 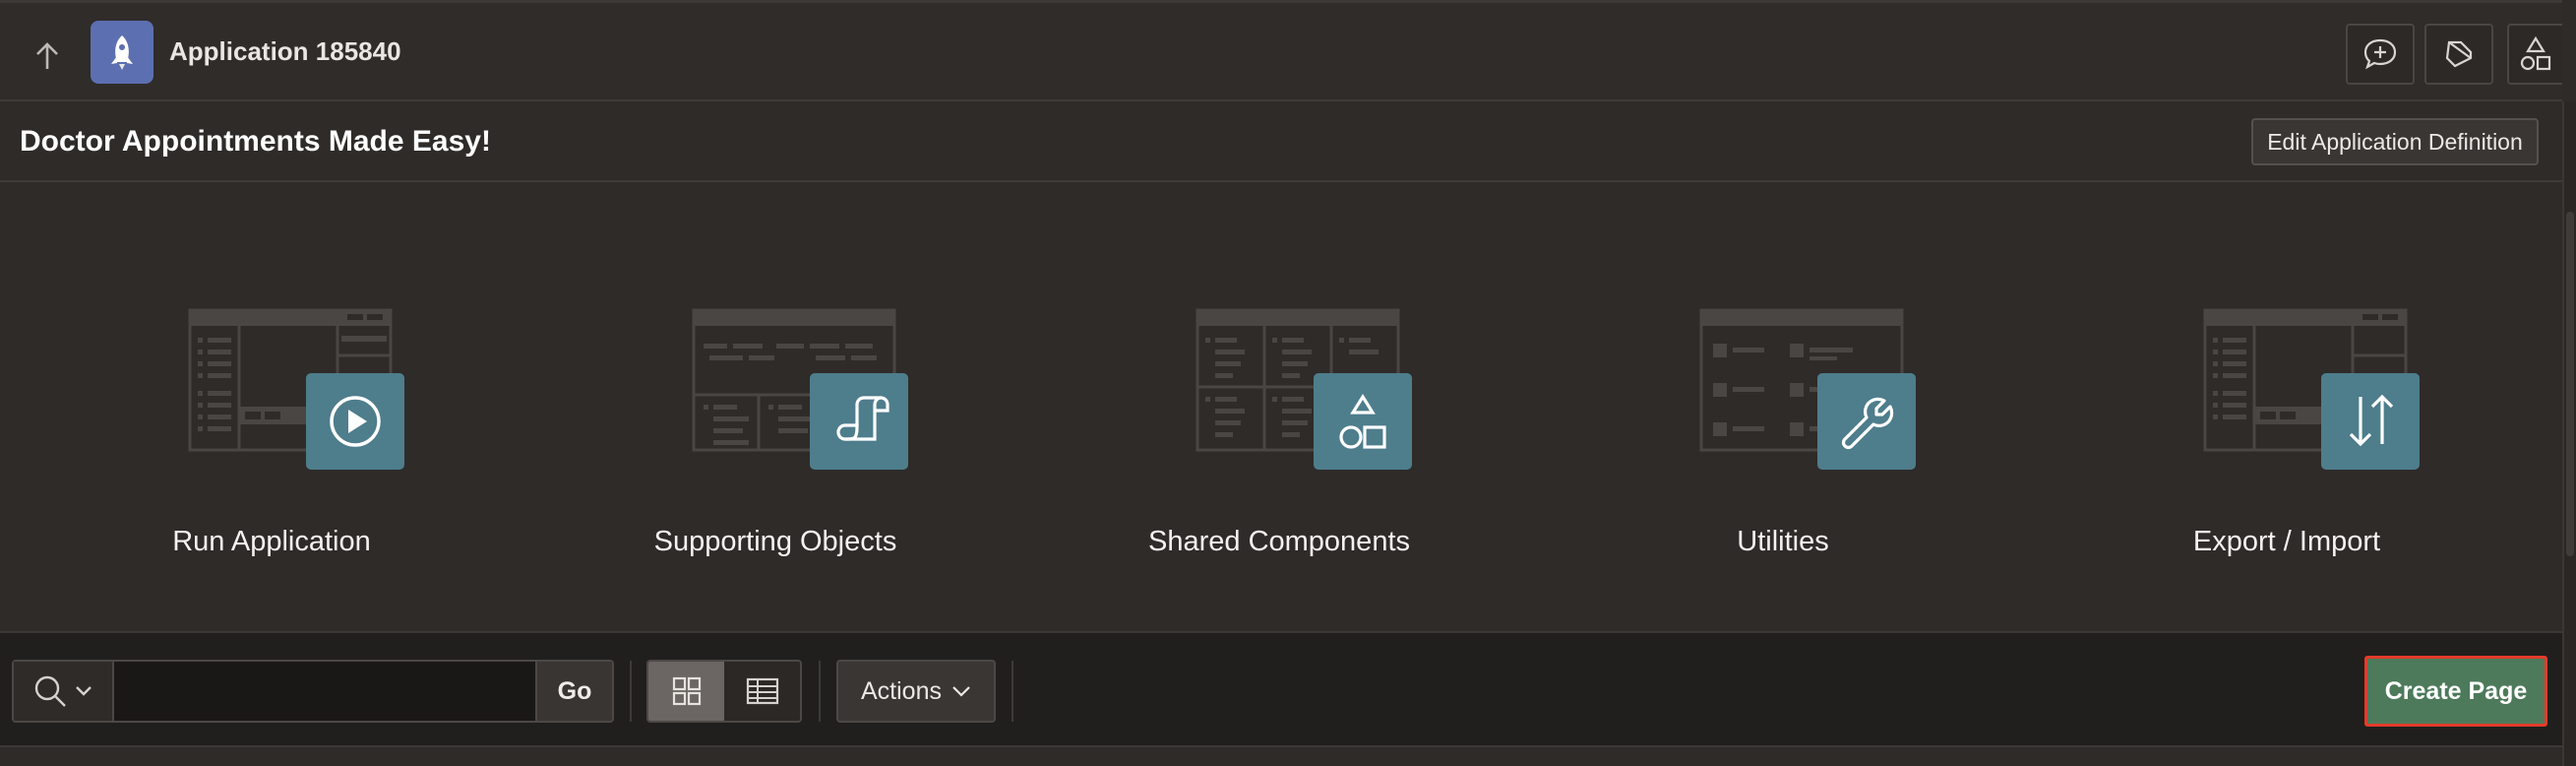 I want to click on flashlight-icon, so click(x=2459, y=54).